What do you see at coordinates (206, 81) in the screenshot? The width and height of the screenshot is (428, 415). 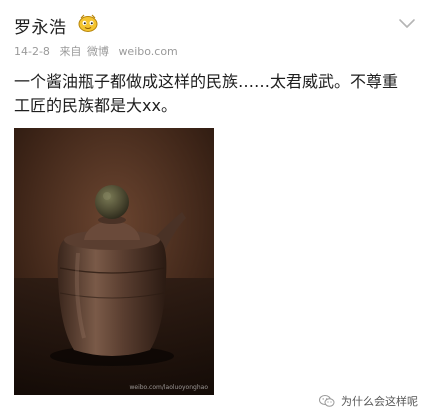 I see `post-text-line-1: 一个酱油瓶子都做成这样的民族……太君威武。不尊重` at bounding box center [206, 81].